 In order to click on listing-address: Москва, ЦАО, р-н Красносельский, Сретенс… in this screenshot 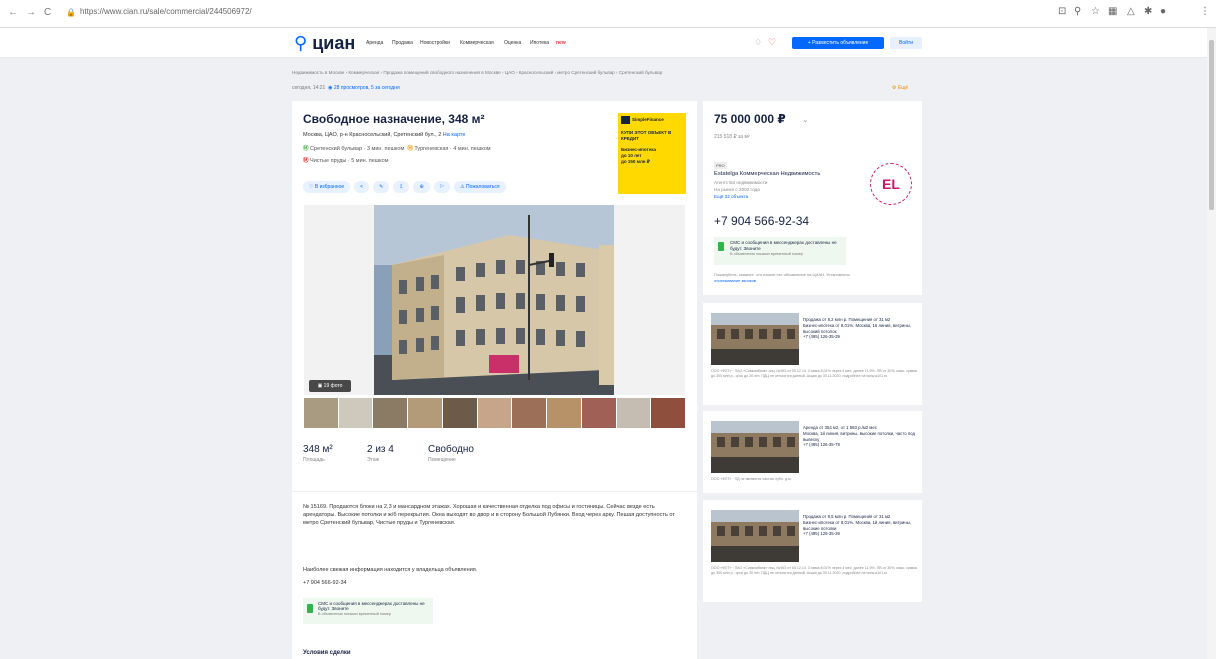, I will do `click(384, 135)`.